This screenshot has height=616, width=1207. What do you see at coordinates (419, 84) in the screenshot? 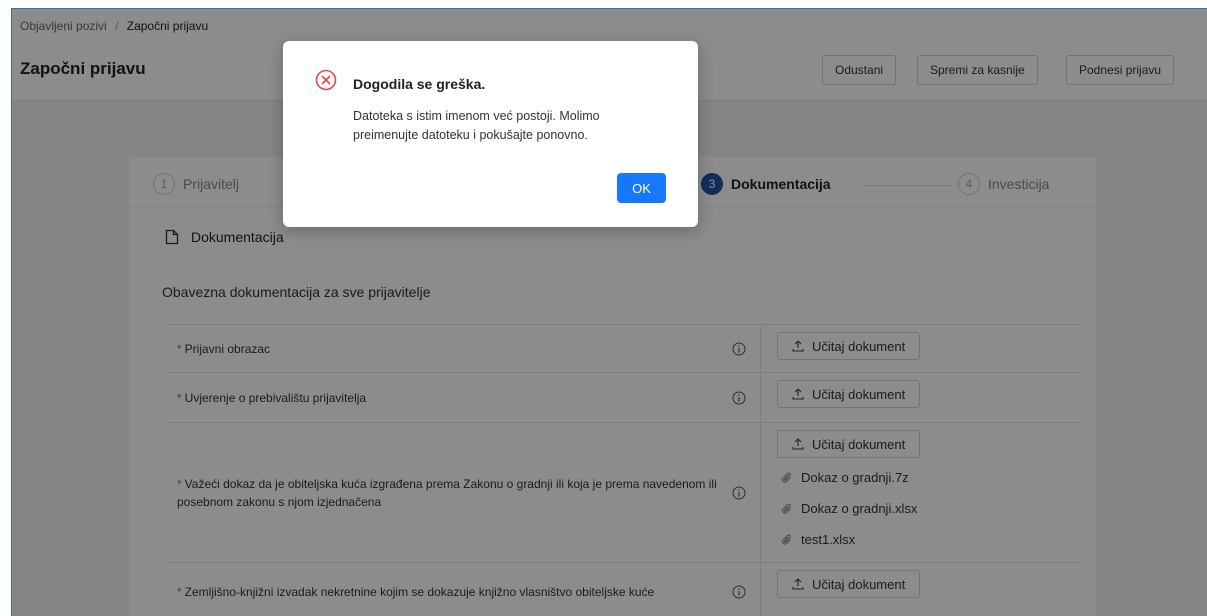
I see `dialog-title: Dogodila se greška.` at bounding box center [419, 84].